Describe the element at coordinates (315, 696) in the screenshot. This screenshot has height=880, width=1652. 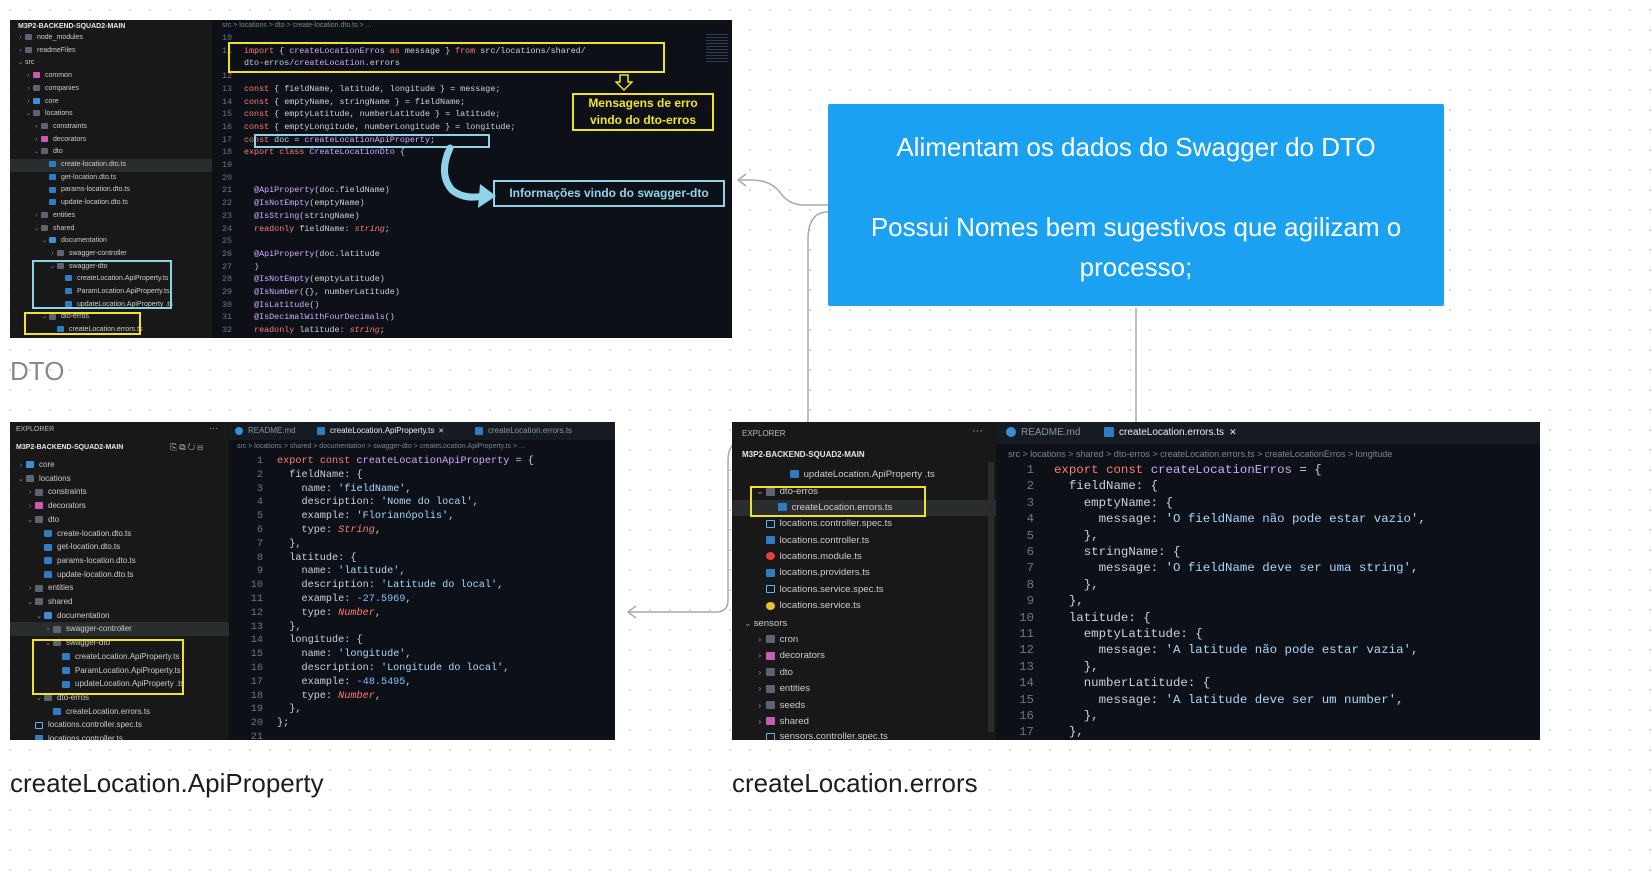
I see `code-line: 18 type: Number,` at that location.